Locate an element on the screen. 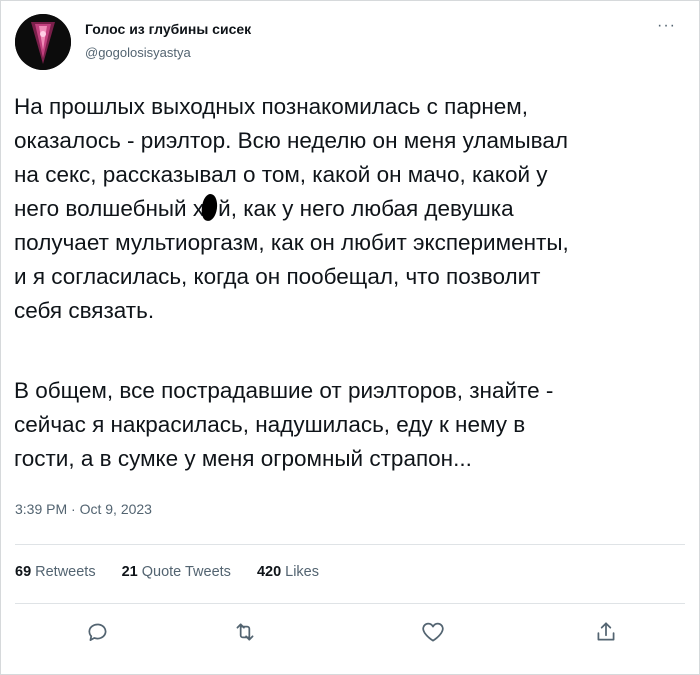 This screenshot has height=675, width=700. likes-stat: 420 Likes is located at coordinates (288, 572).